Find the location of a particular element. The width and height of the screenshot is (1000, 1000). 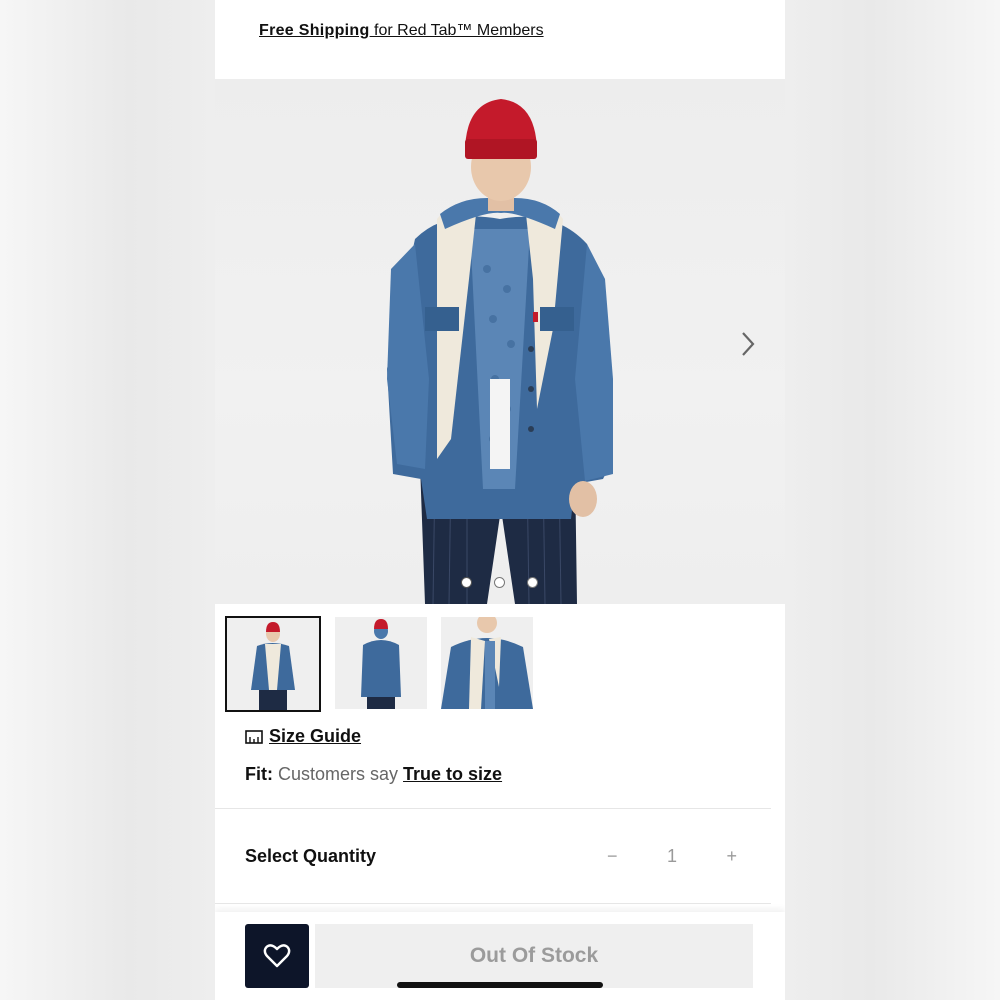

heart-icon is located at coordinates (277, 956).